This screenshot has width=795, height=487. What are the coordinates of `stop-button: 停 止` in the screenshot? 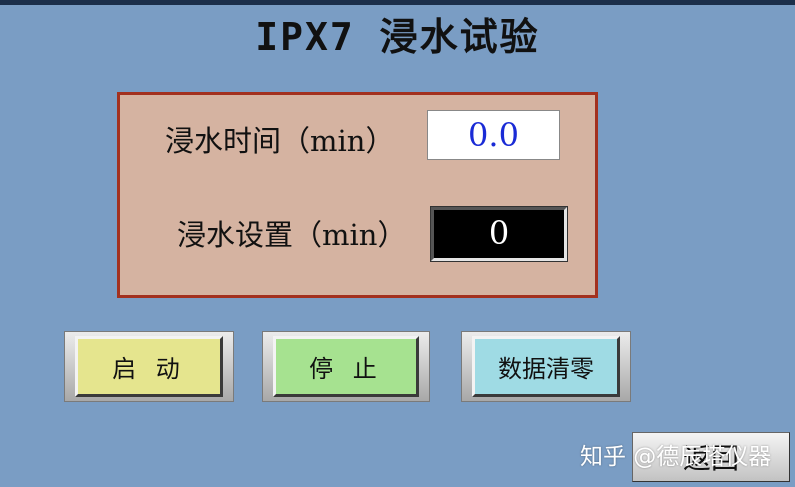 It's located at (346, 366).